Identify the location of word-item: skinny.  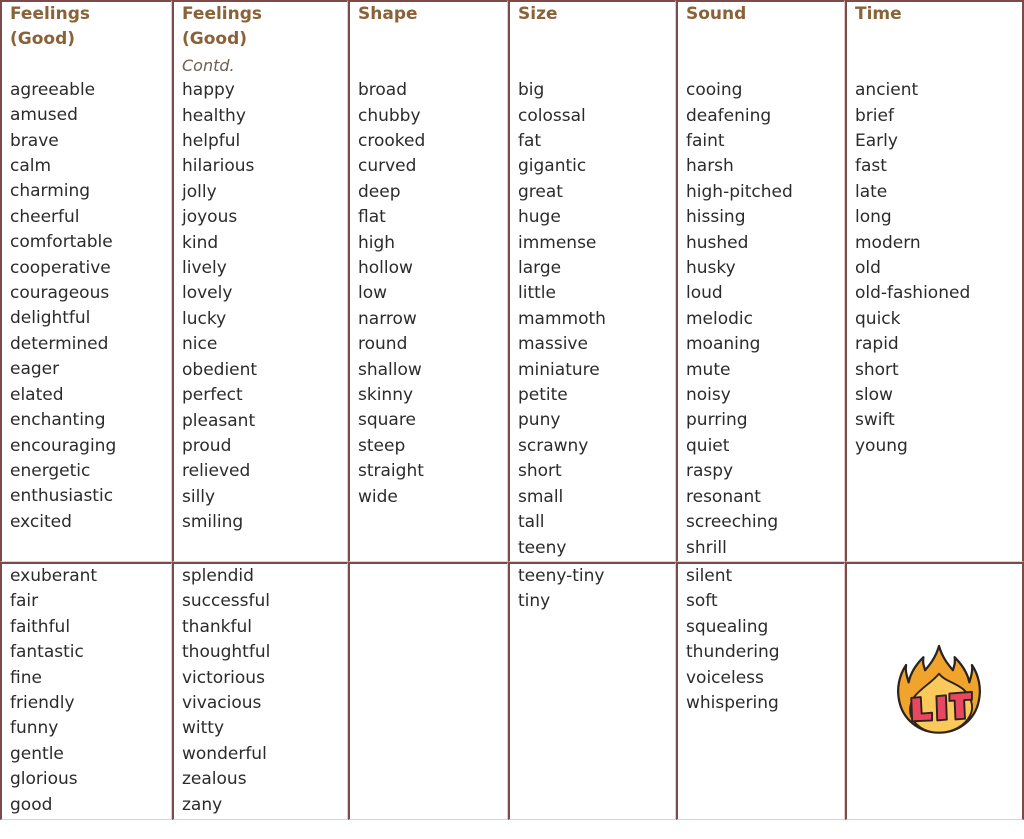
(386, 395).